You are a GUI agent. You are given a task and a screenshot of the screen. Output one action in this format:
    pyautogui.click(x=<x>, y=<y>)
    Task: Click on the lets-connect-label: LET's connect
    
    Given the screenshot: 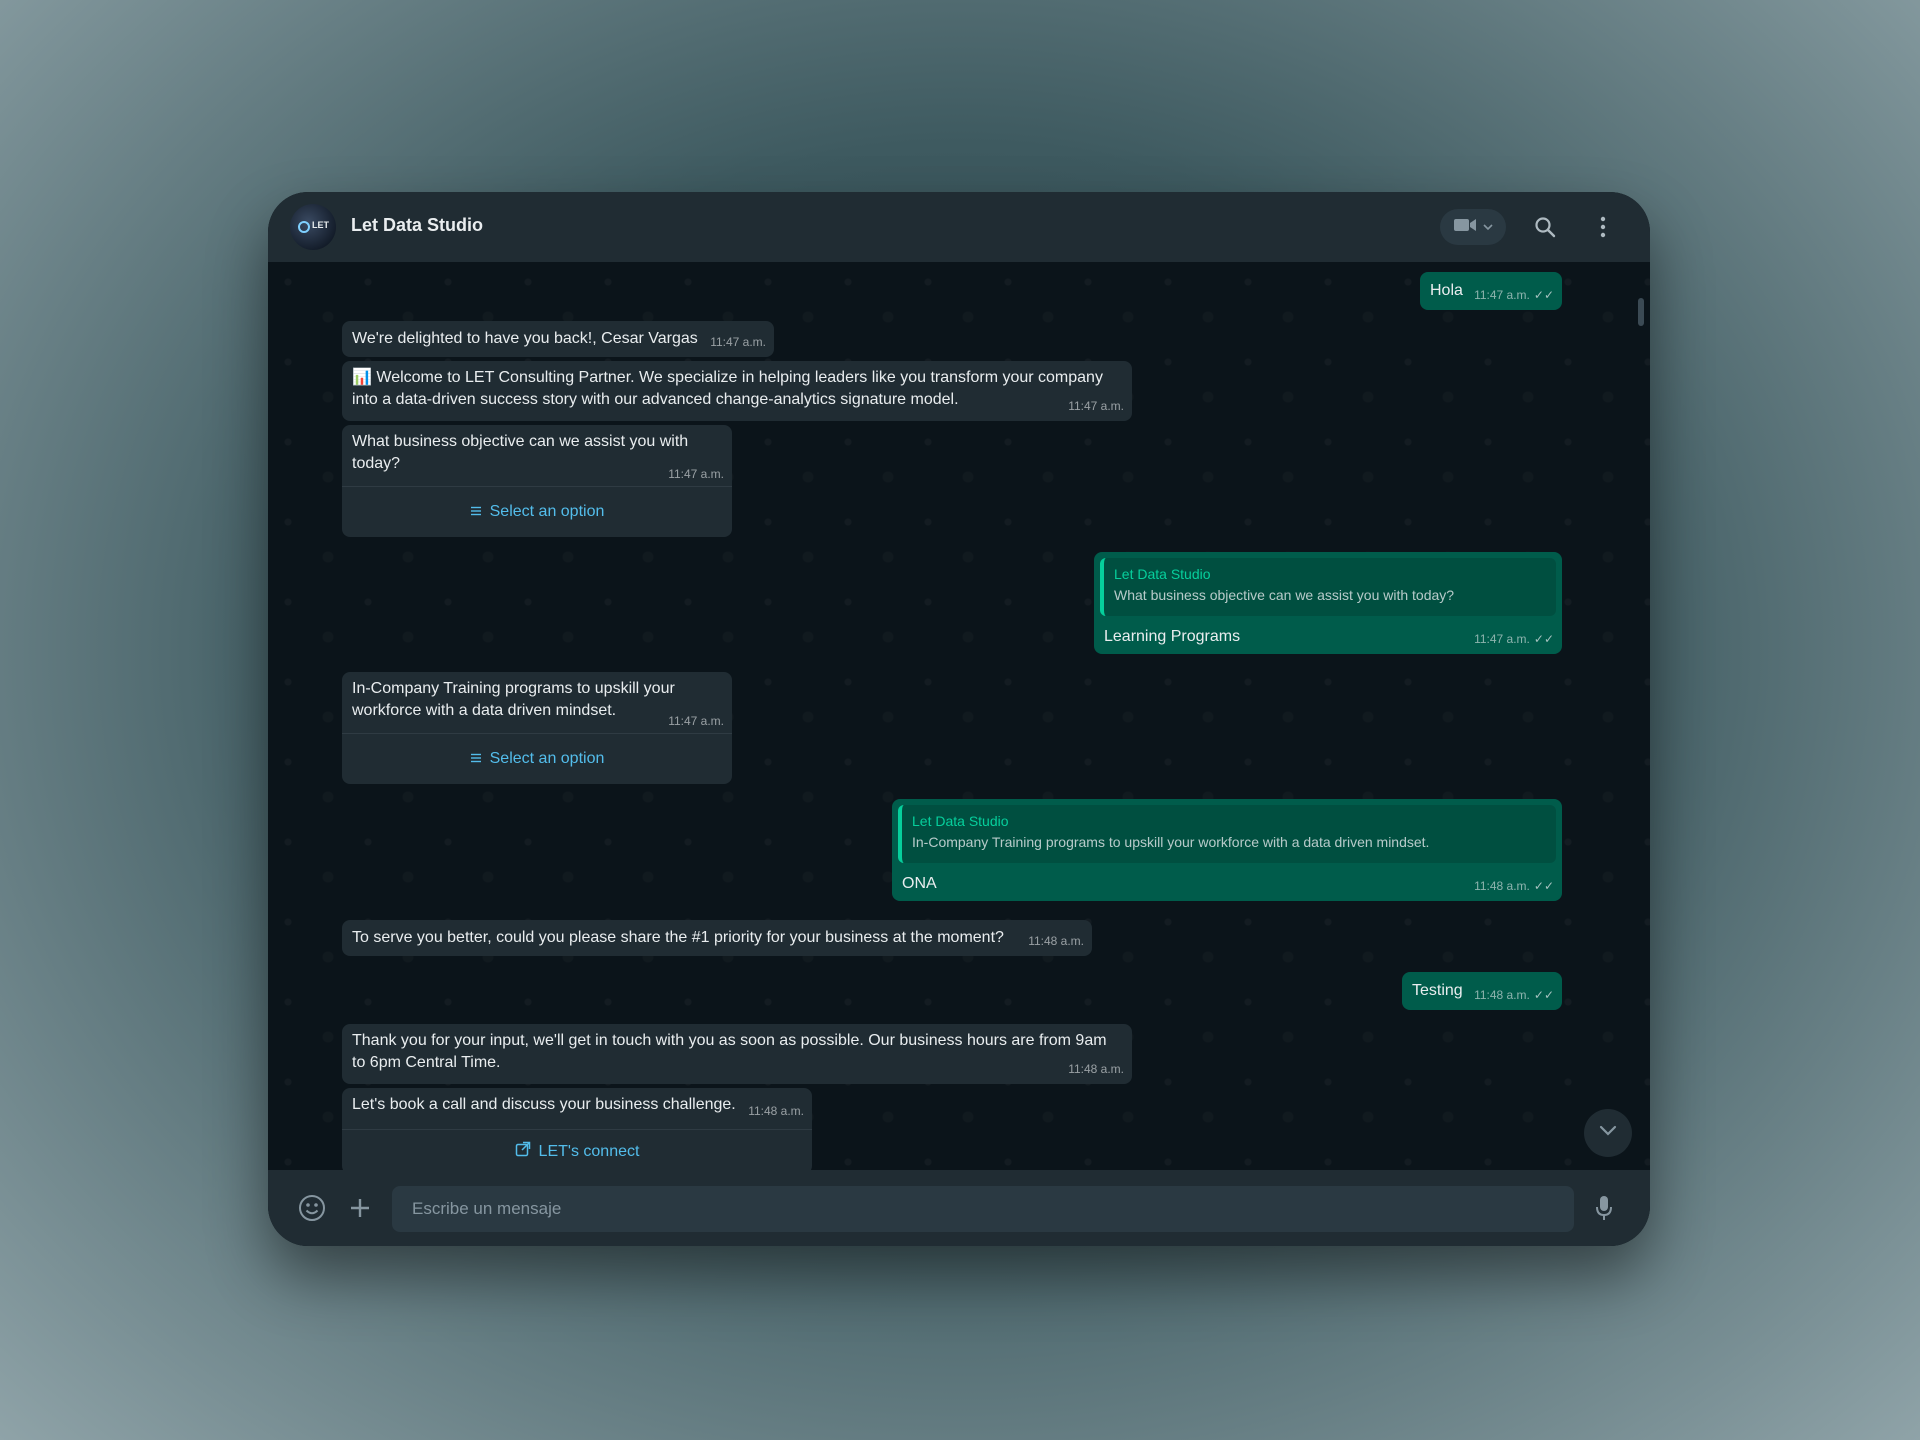 What is the action you would take?
    pyautogui.click(x=589, y=1151)
    